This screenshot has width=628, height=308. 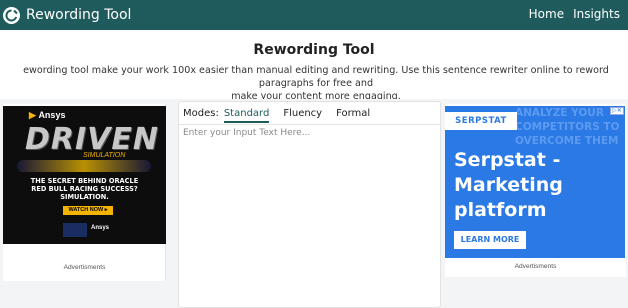 I want to click on serpstat-headline-line-3: platform, so click(x=500, y=210).